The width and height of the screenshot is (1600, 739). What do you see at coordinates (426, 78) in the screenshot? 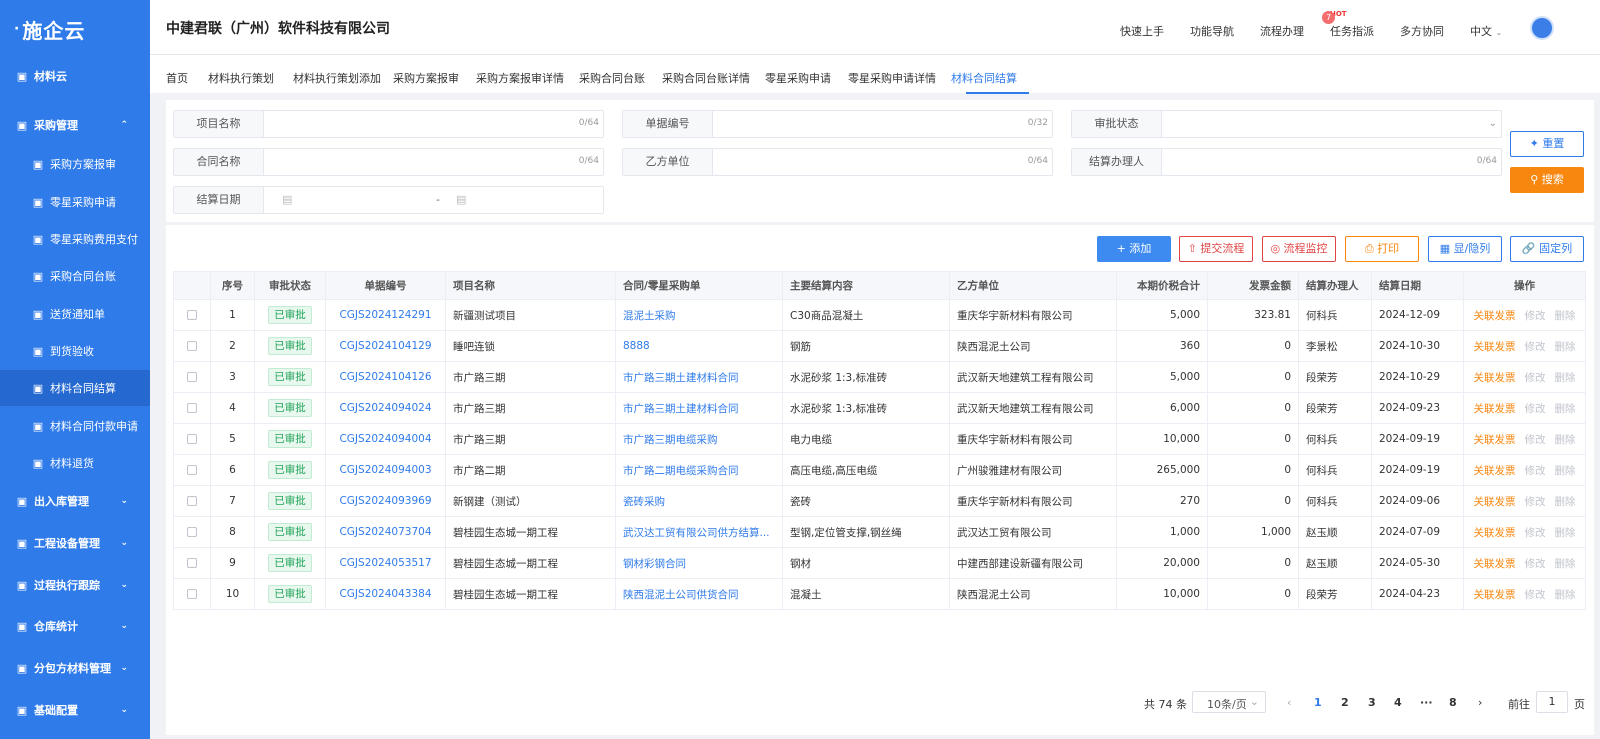
I see `tab: 采购方案报审` at bounding box center [426, 78].